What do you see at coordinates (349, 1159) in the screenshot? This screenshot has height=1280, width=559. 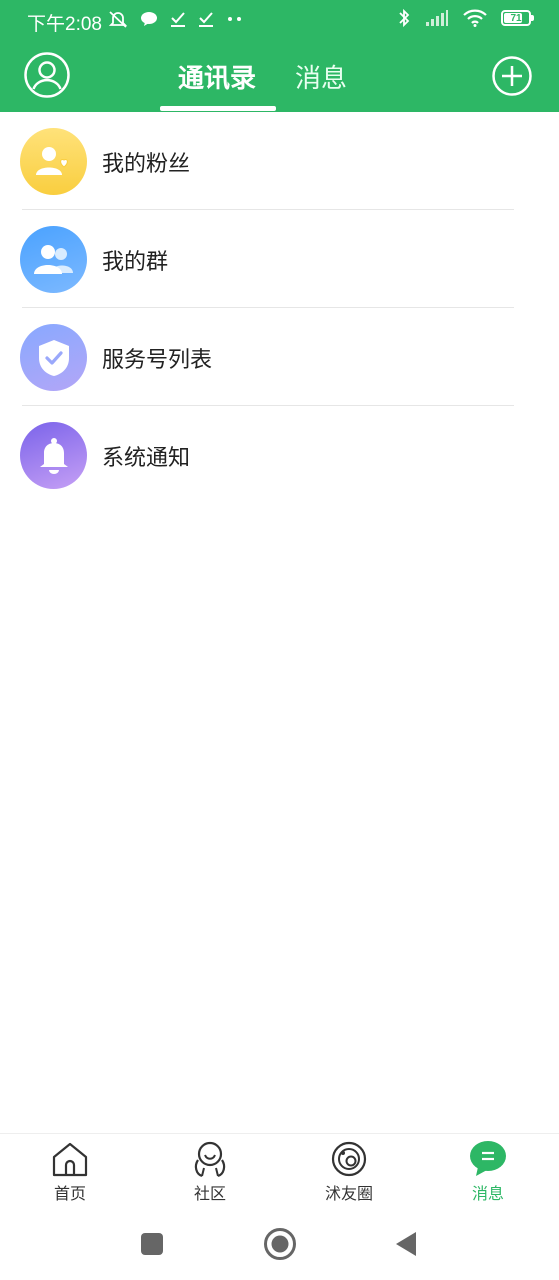 I see `moments-icon` at bounding box center [349, 1159].